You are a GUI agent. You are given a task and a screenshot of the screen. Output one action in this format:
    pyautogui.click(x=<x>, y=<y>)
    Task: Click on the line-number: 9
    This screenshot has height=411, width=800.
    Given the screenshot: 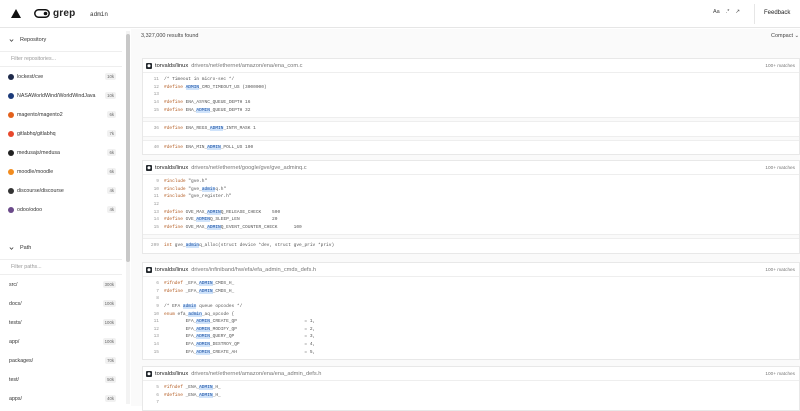 What is the action you would take?
    pyautogui.click(x=157, y=182)
    